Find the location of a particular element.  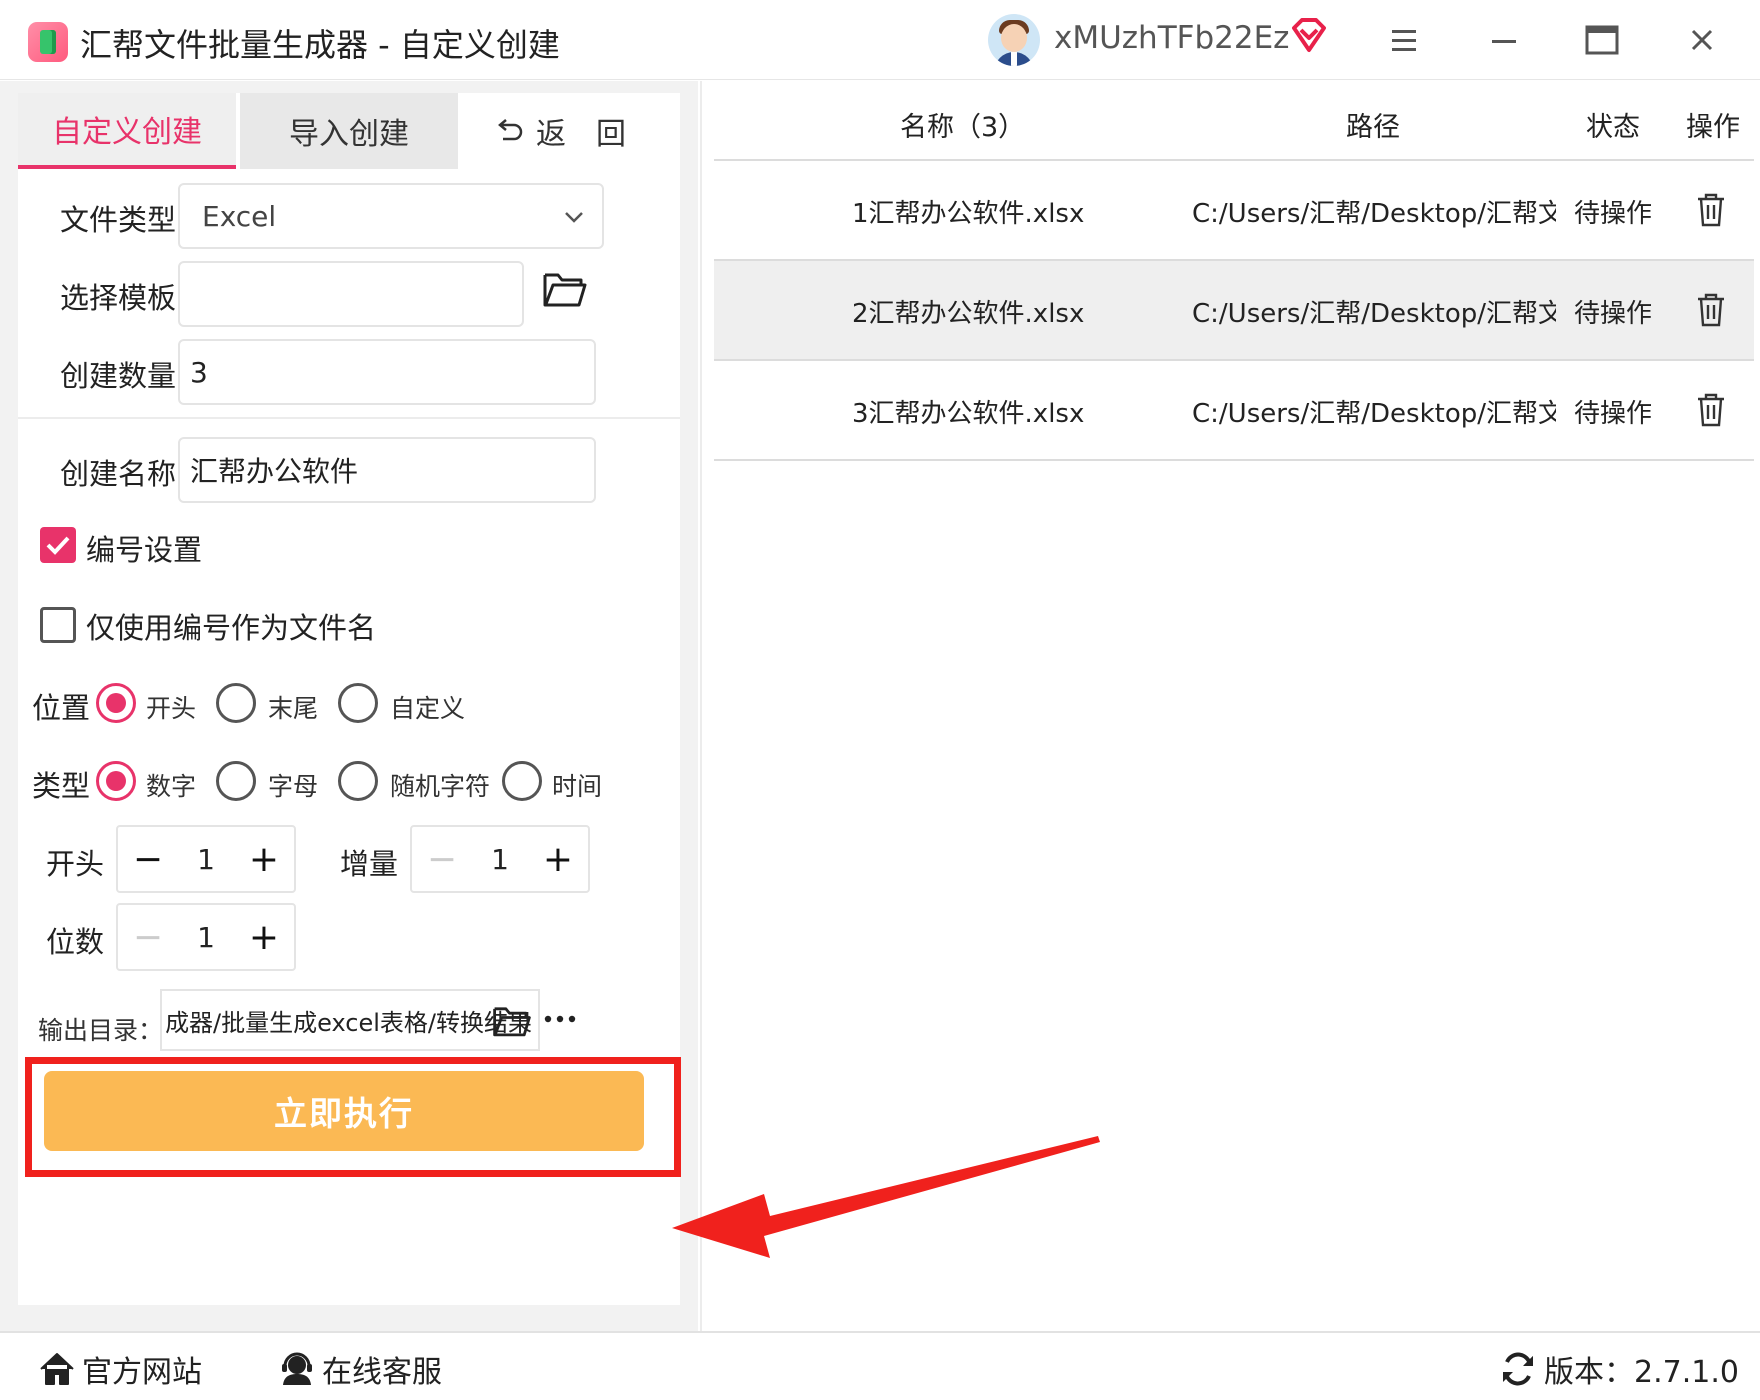

digits-increment-button: + is located at coordinates (264, 937).